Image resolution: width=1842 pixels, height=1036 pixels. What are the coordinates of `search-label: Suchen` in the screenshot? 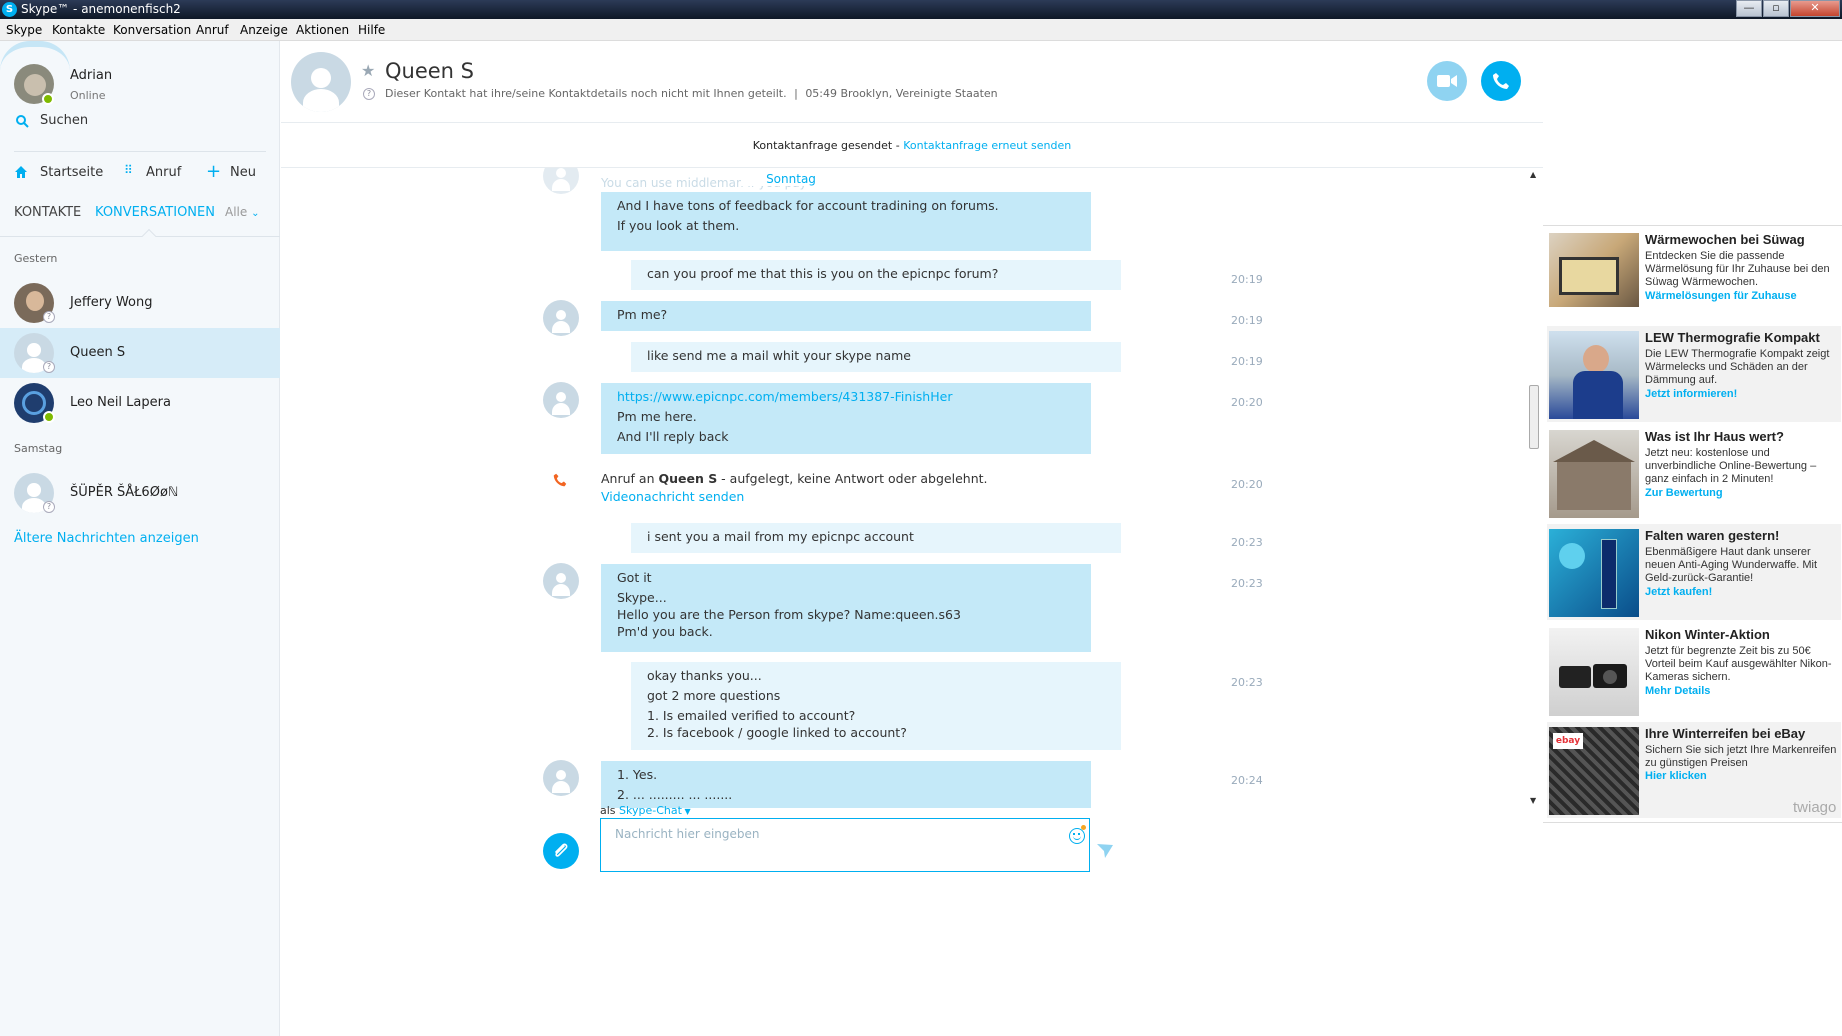 It's located at (64, 120).